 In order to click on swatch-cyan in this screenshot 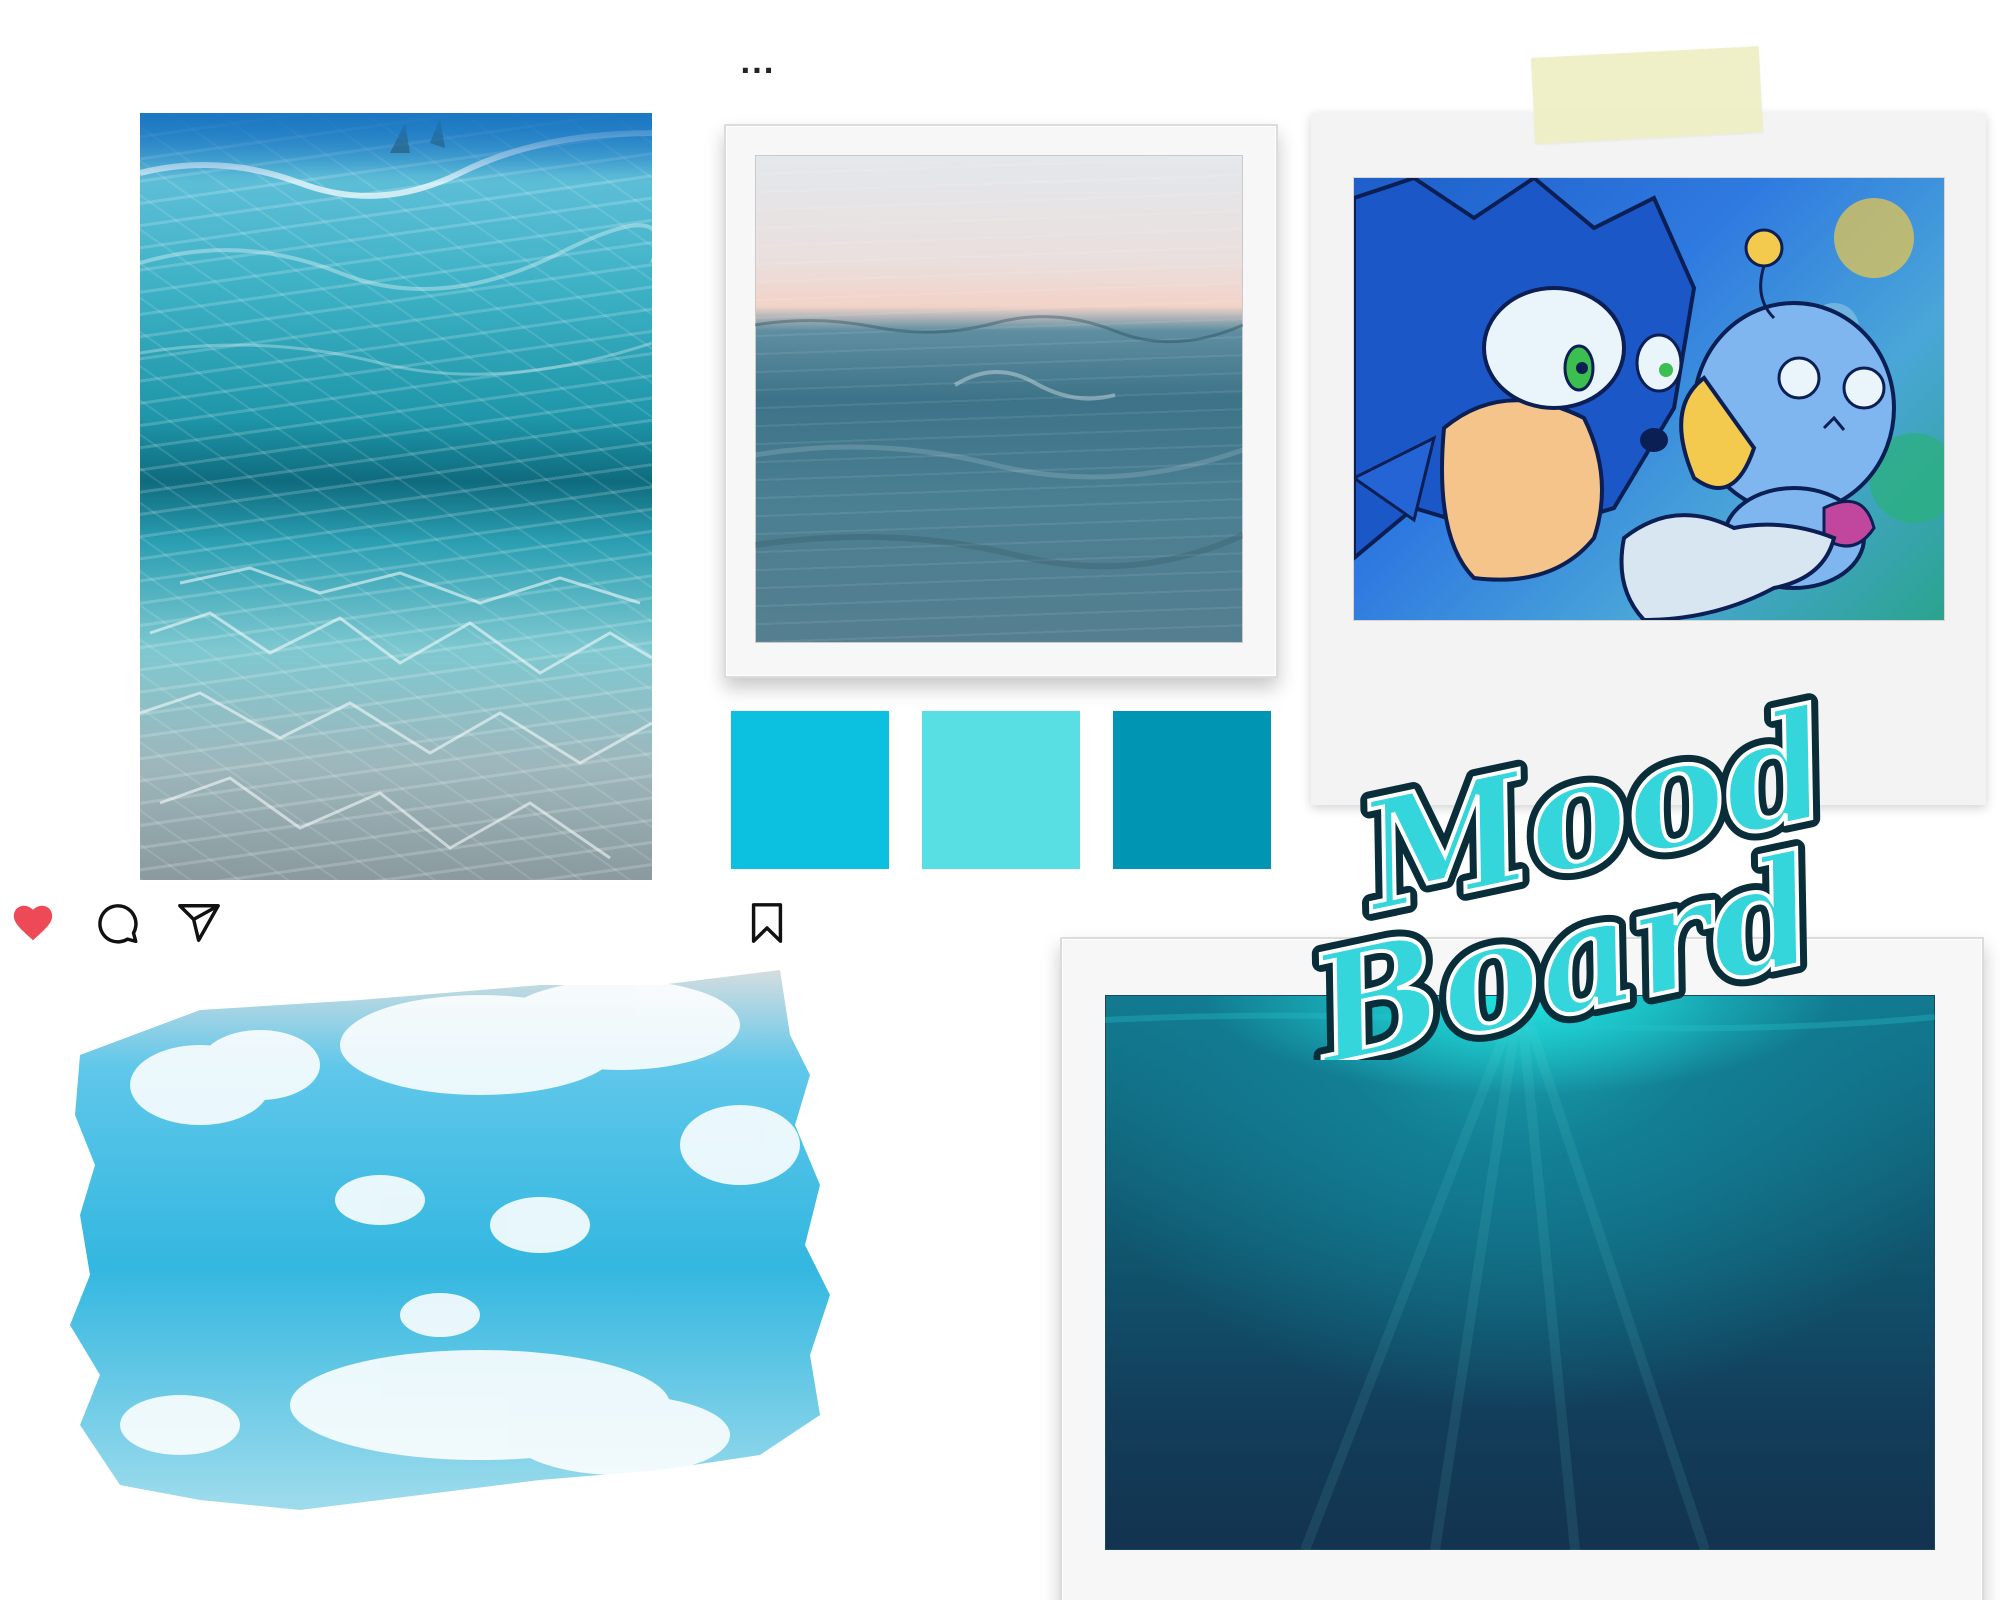, I will do `click(810, 790)`.